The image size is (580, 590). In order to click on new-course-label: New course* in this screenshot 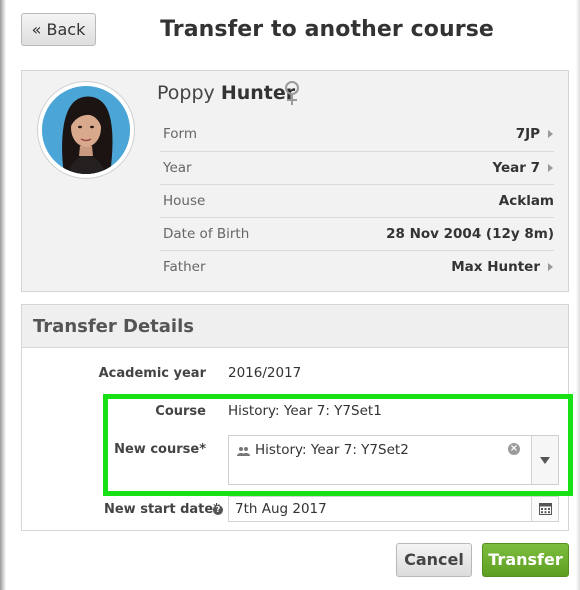, I will do `click(160, 449)`.